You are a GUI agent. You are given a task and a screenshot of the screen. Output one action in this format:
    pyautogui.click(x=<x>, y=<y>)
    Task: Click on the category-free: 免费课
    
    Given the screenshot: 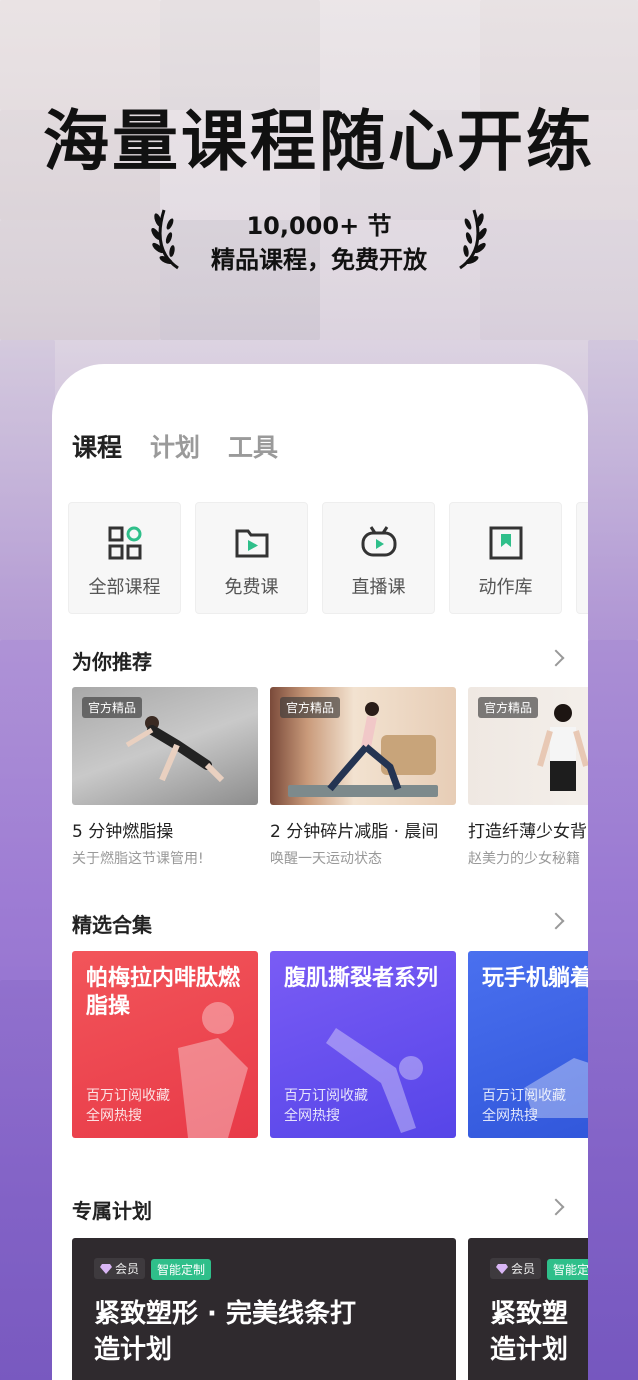 What is the action you would take?
    pyautogui.click(x=251, y=558)
    